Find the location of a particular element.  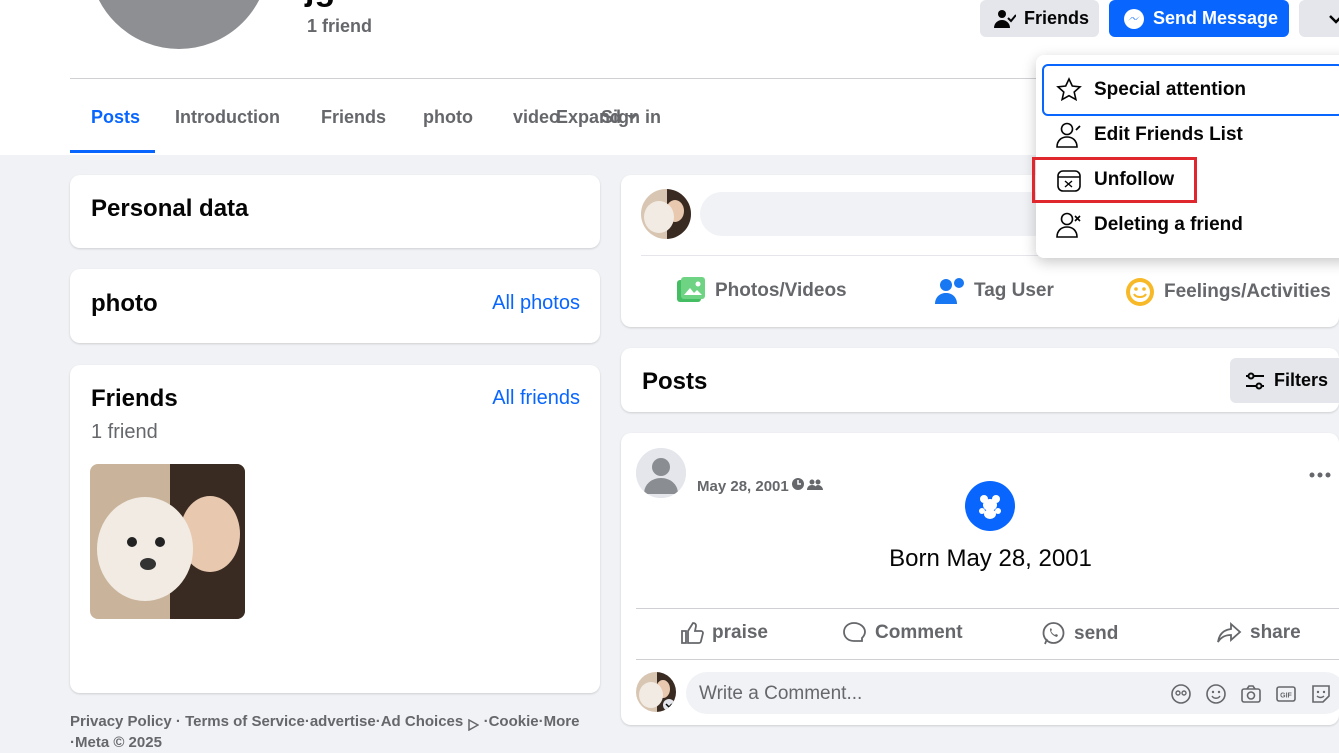

active-tab-indicator is located at coordinates (112, 151).